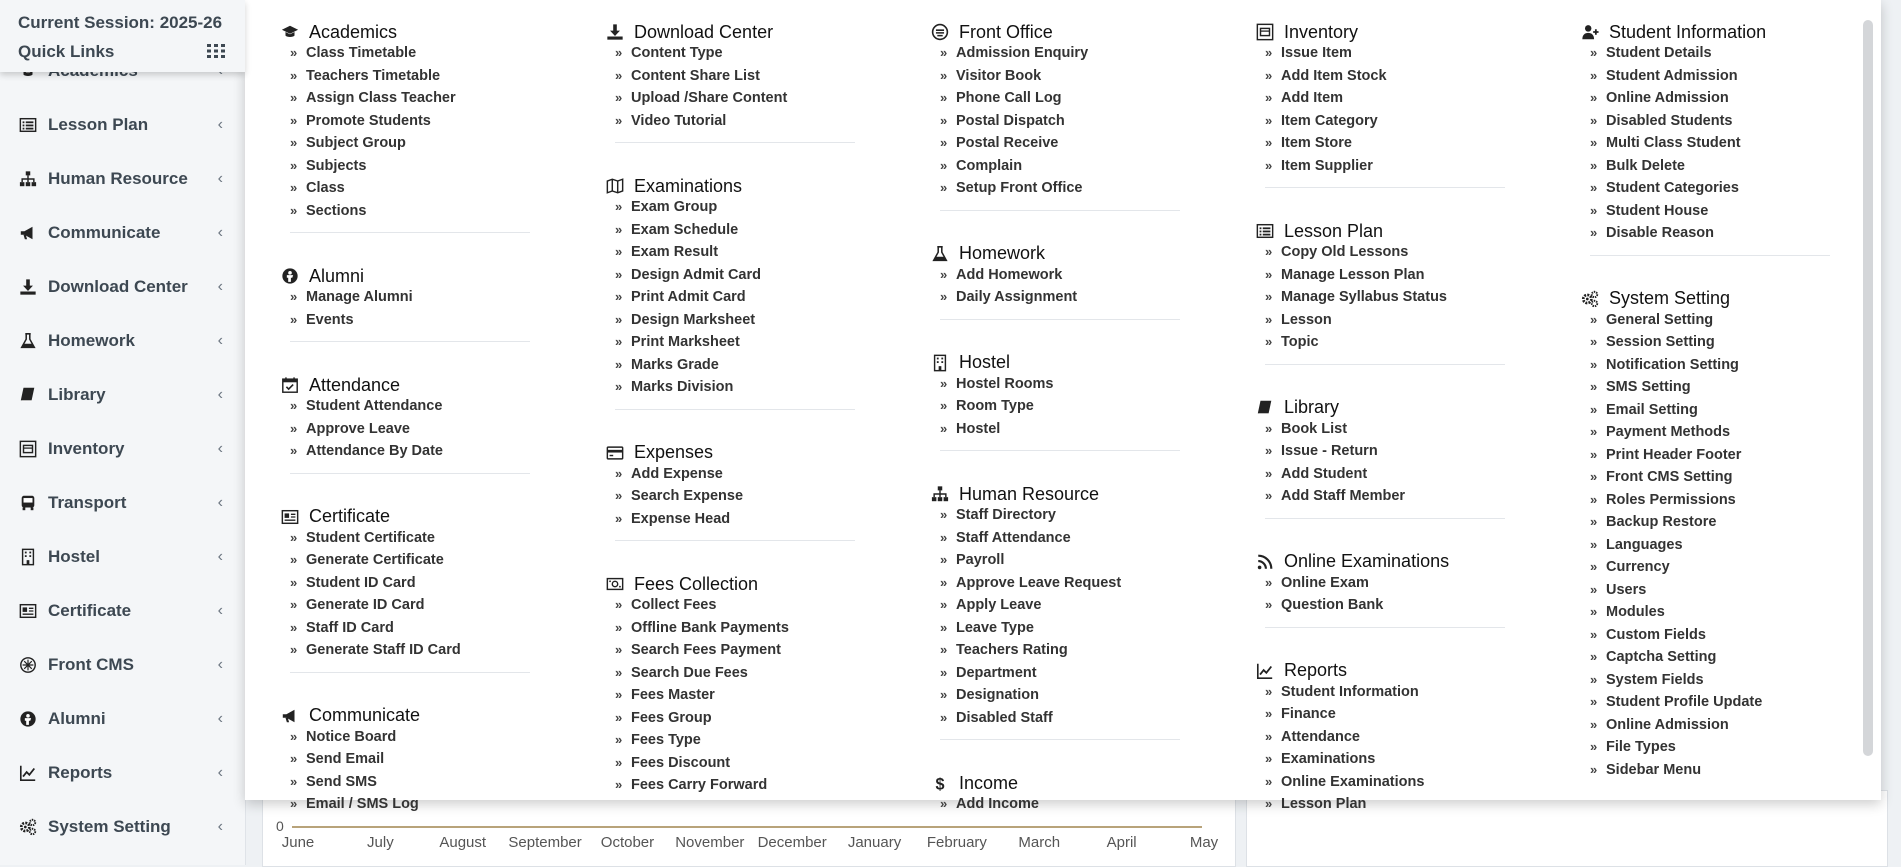 This screenshot has height=867, width=1901. What do you see at coordinates (122, 665) in the screenshot?
I see `sidebar-item-front-cms: Front CMS ‹` at bounding box center [122, 665].